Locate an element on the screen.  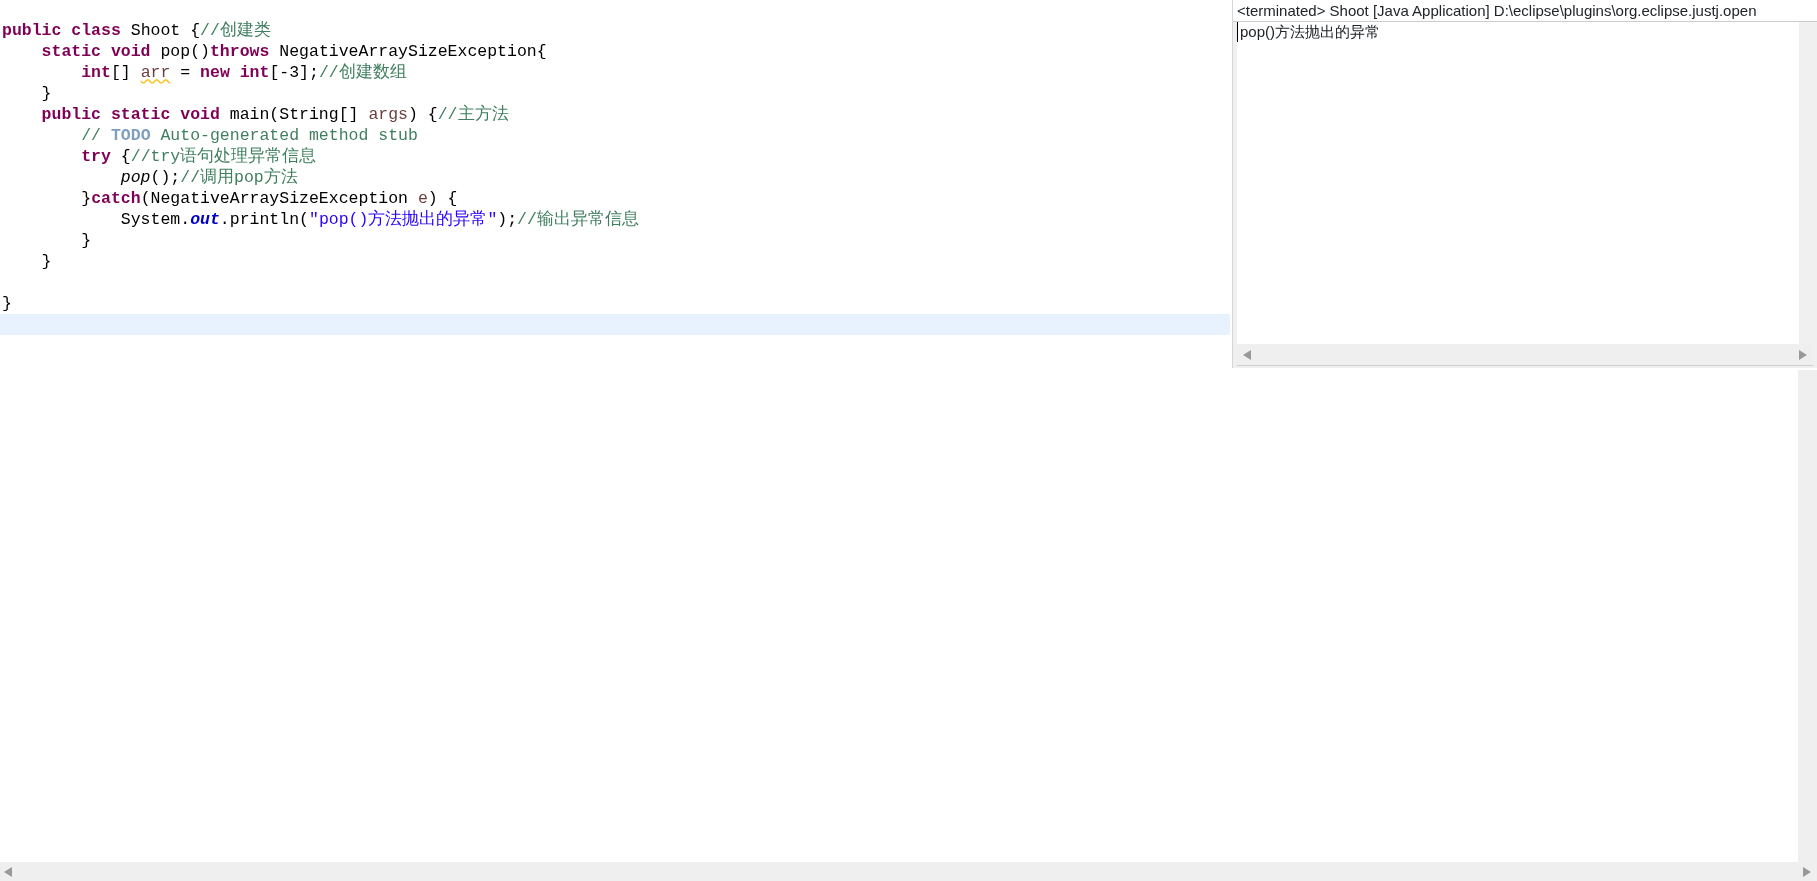
code-line: public static void main(String[] args) {//主方法 is located at coordinates (274, 114).